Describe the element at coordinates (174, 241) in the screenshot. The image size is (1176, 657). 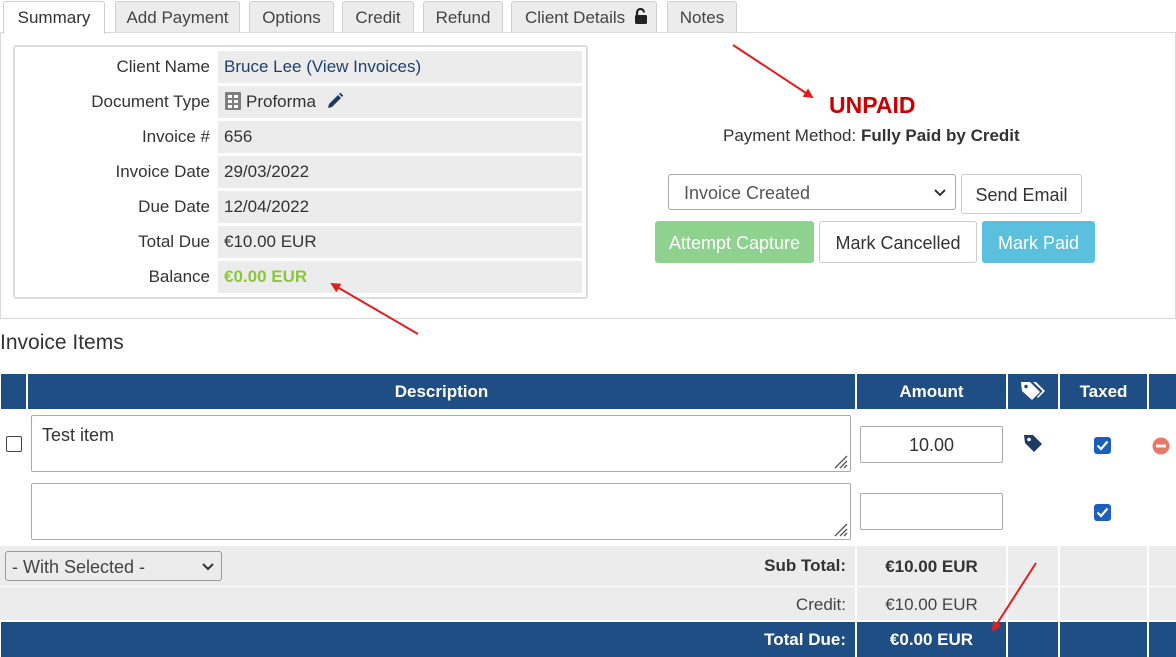
I see `total-due-label: Total Due` at that location.